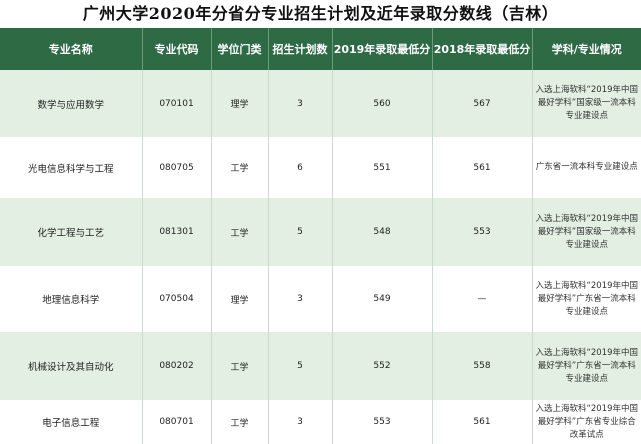 This screenshot has height=444, width=641. Describe the element at coordinates (71, 49) in the screenshot. I see `header-major-name: 专业名称` at that location.